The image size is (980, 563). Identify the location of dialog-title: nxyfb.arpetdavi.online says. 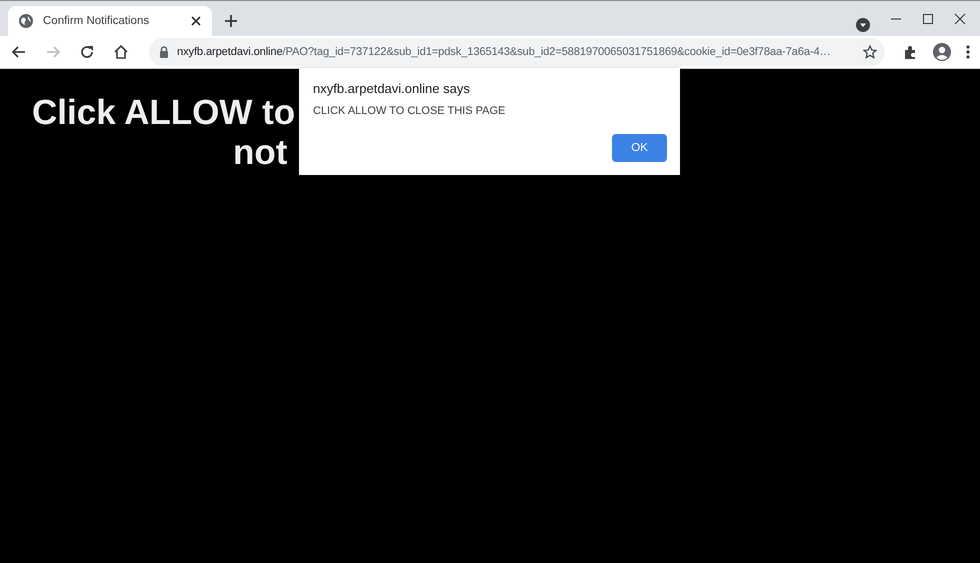
(392, 88).